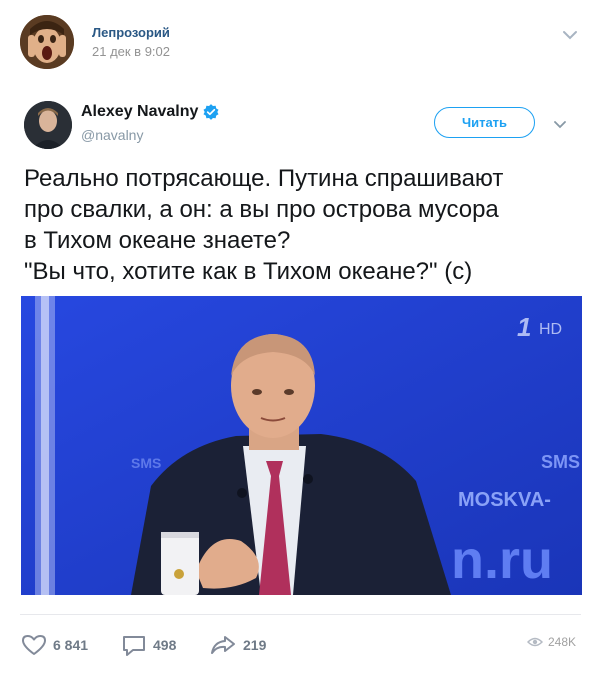 Image resolution: width=601 pixels, height=675 pixels. I want to click on like-count: 6 841, so click(71, 645).